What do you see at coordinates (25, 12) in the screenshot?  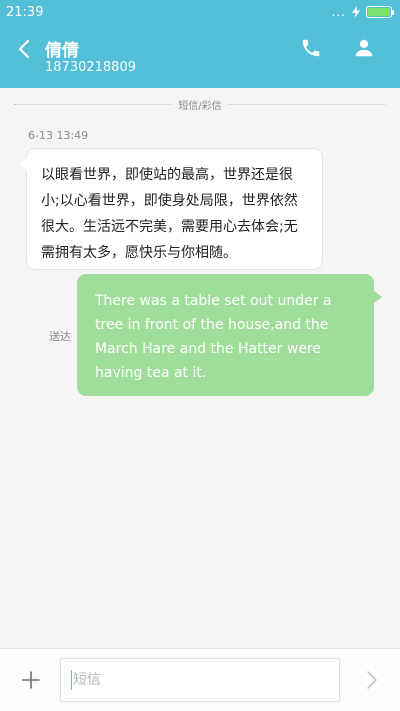 I see `status-time: 21:39` at bounding box center [25, 12].